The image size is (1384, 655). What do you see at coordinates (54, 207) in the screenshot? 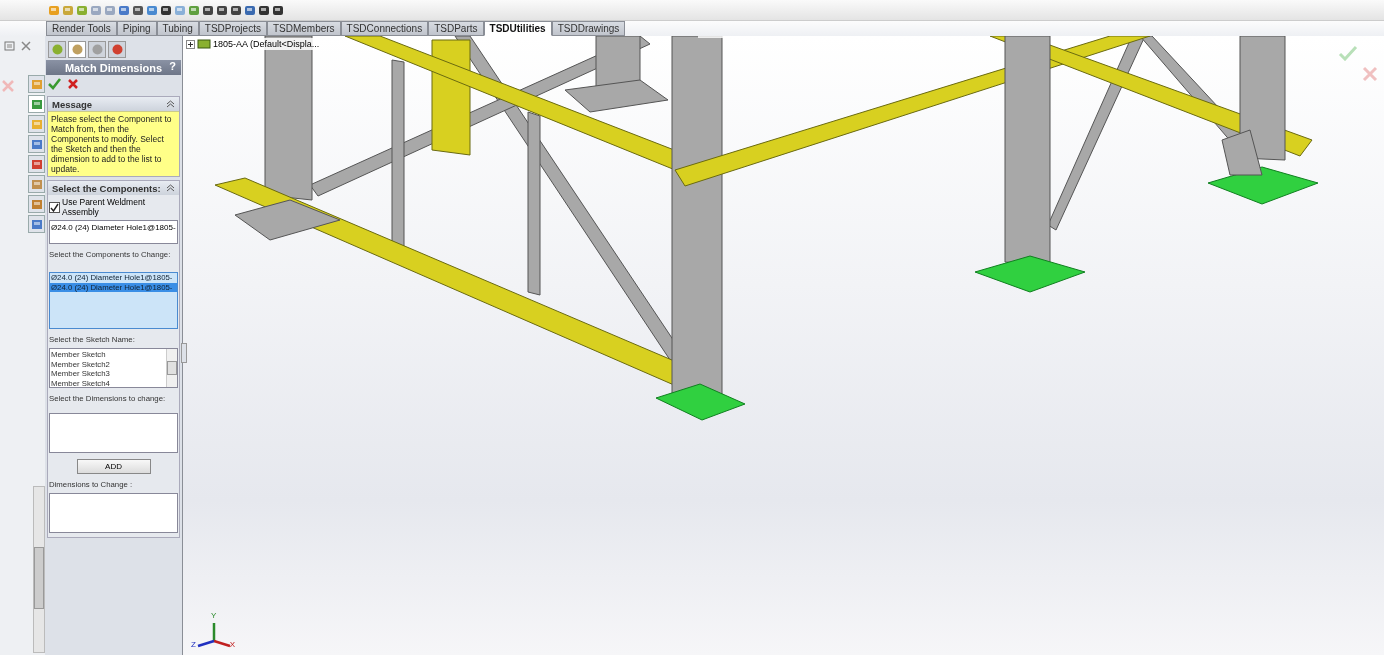
I see `checkbox` at bounding box center [54, 207].